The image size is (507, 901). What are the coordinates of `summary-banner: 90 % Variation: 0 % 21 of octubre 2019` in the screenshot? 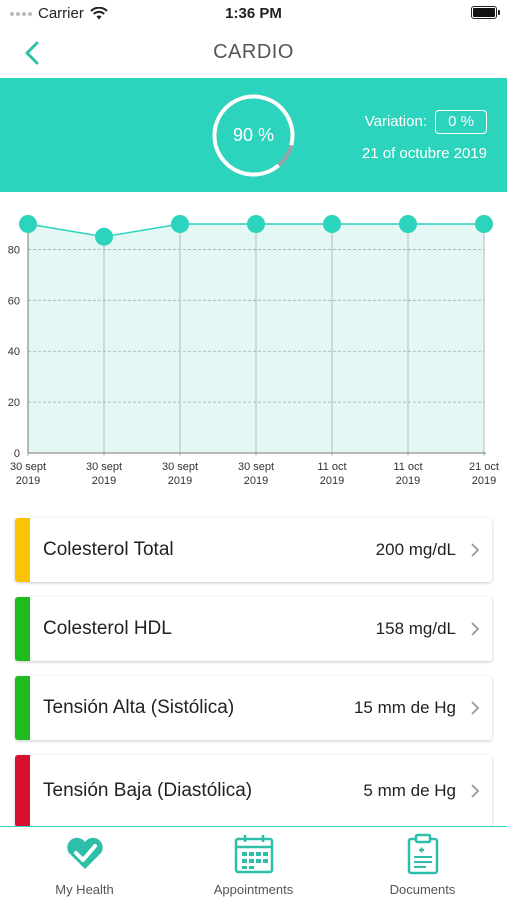 It's located at (253, 135).